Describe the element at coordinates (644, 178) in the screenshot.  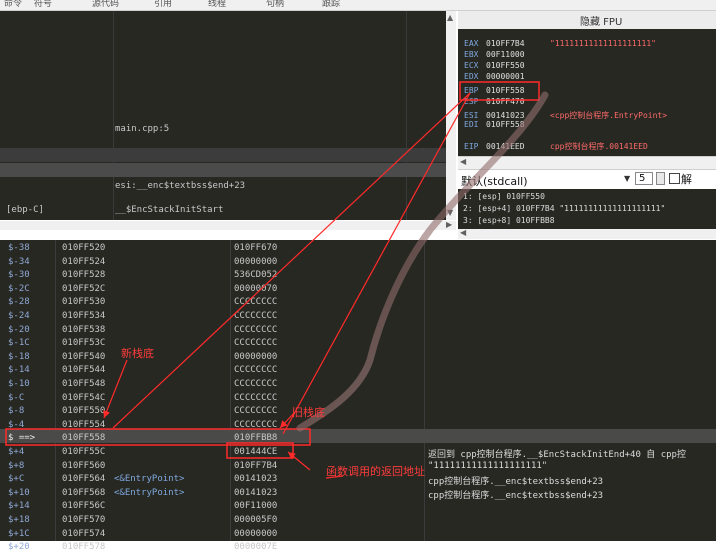
I see `arg-count-input: 5` at that location.